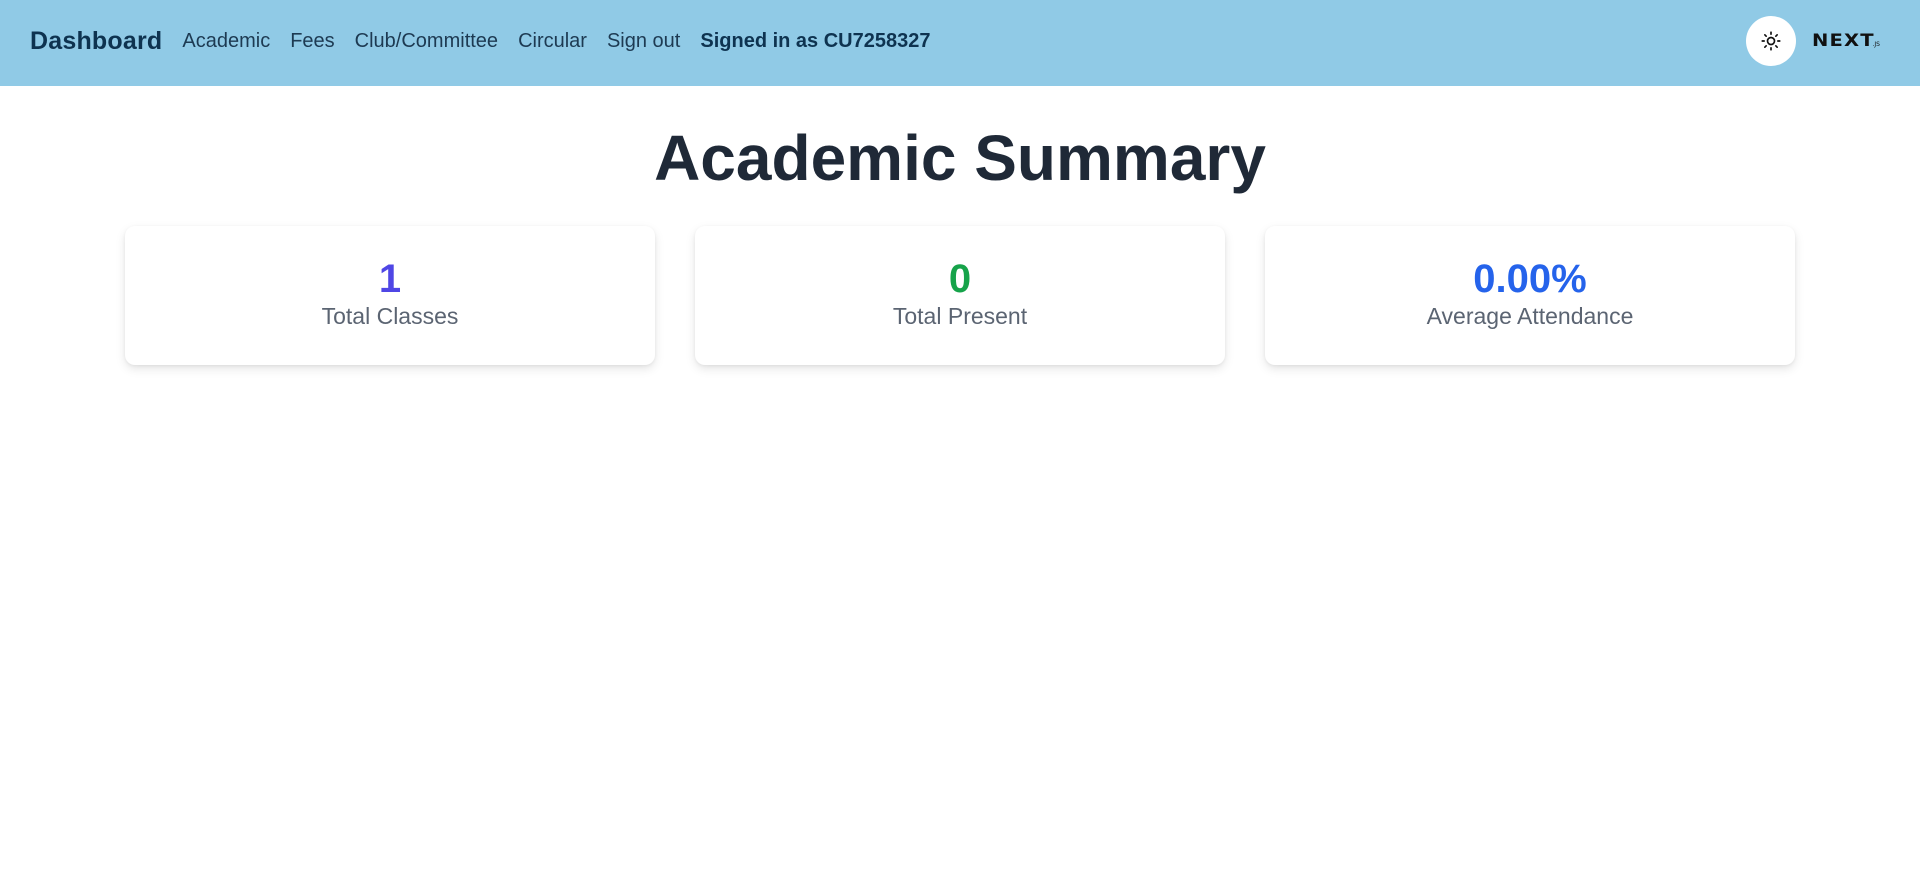  I want to click on theme-toggle-button, so click(1770, 41).